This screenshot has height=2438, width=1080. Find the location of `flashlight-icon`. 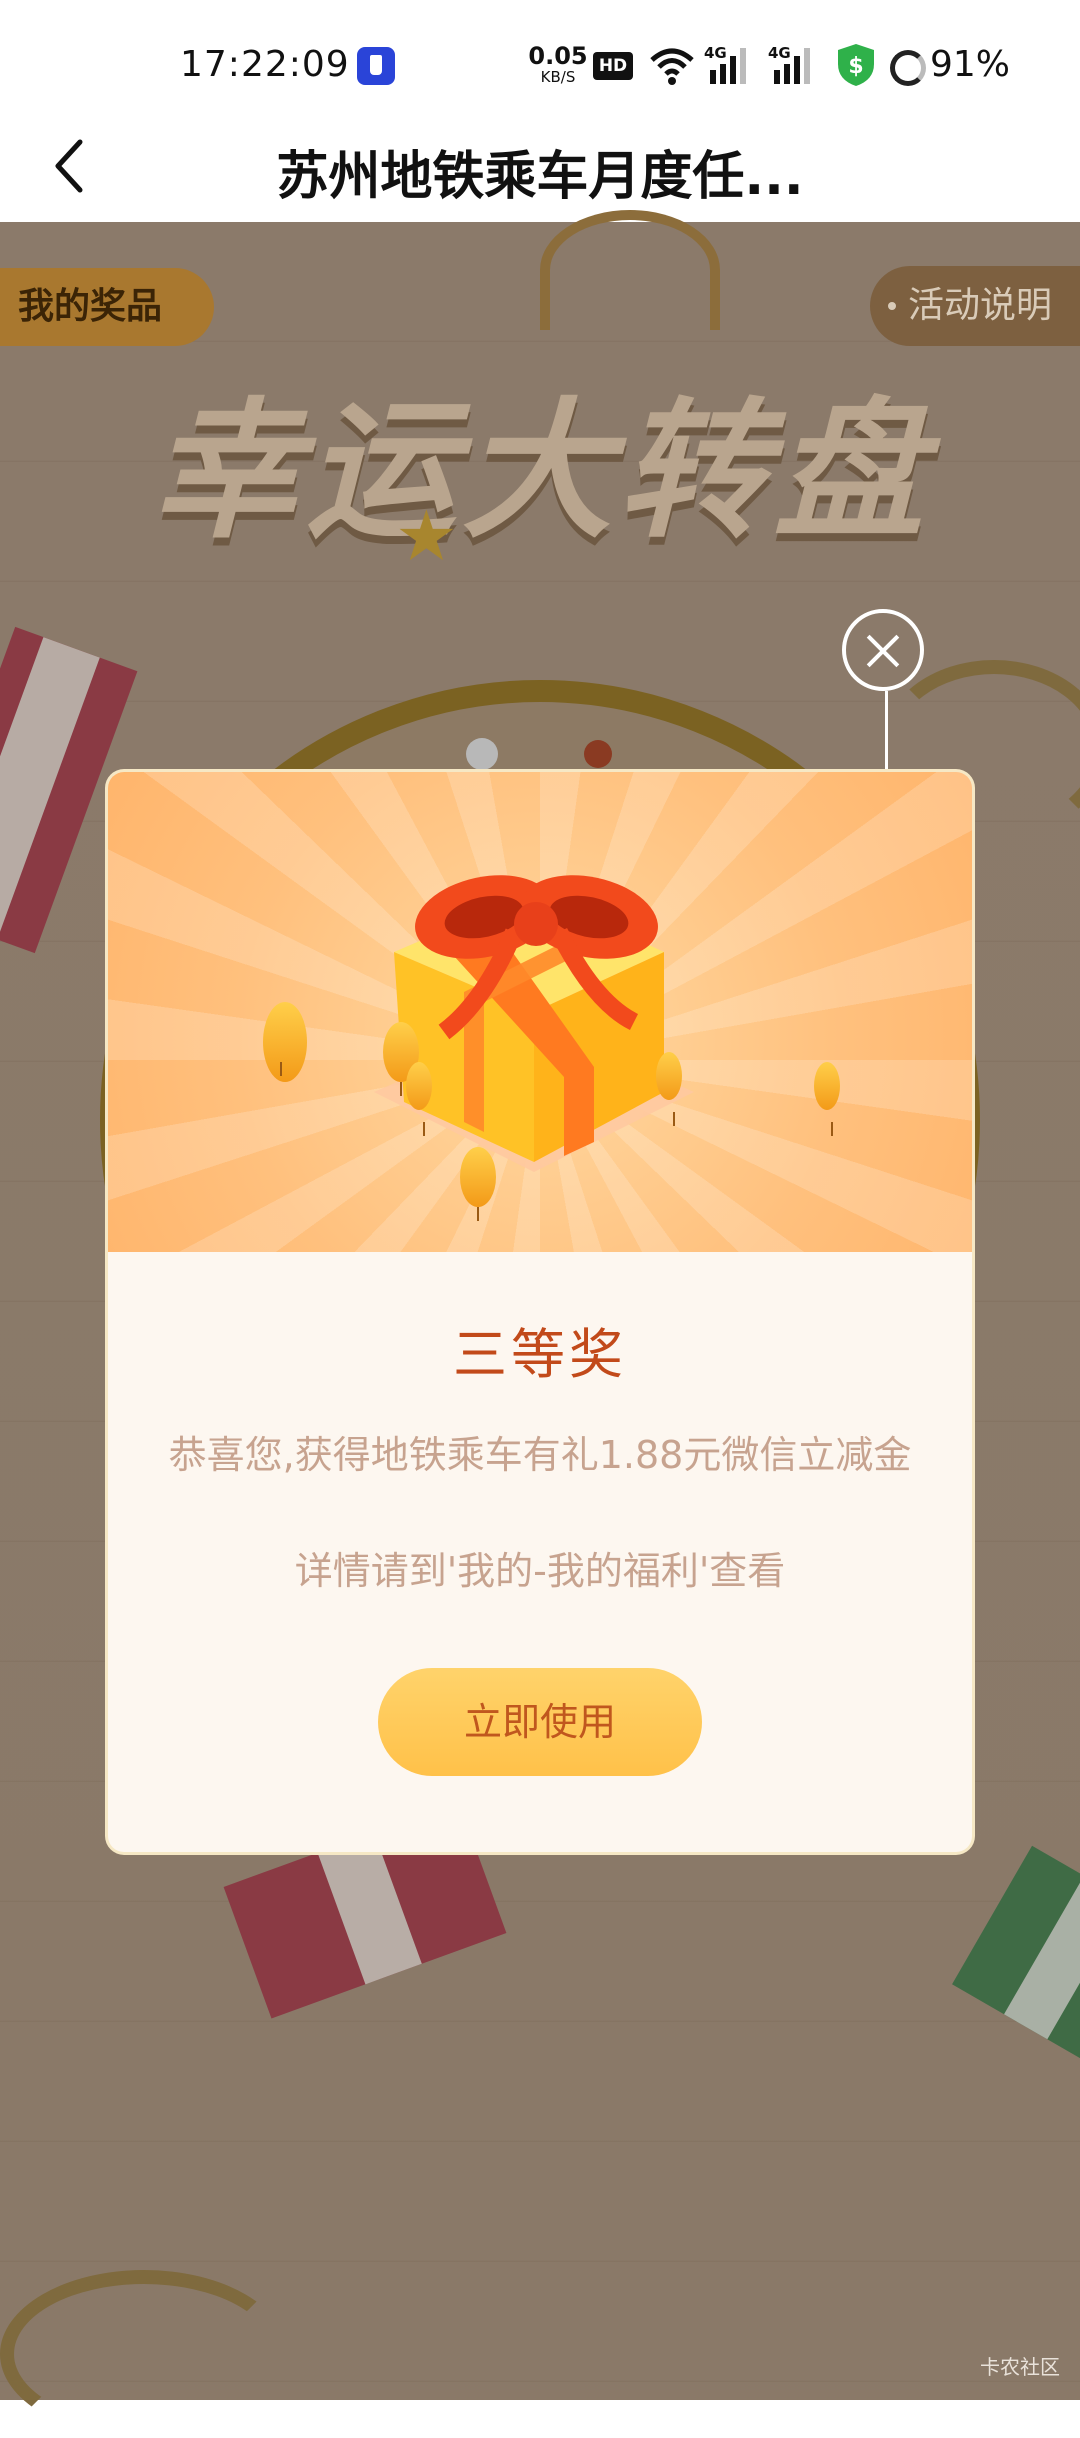

flashlight-icon is located at coordinates (376, 66).